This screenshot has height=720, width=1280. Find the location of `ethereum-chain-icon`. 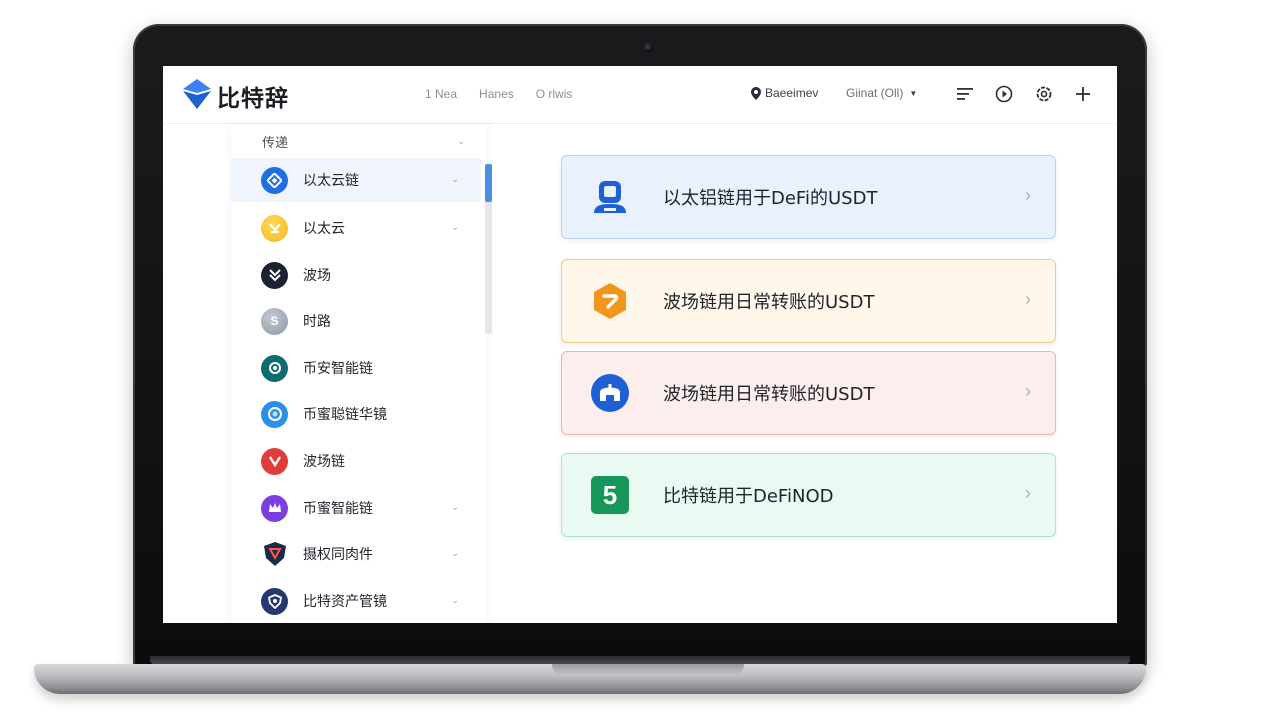

ethereum-chain-icon is located at coordinates (274, 180).